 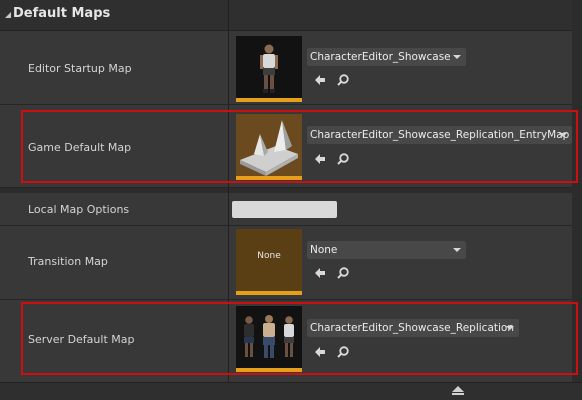 I want to click on game-default-map-thumbnail, so click(x=269, y=147).